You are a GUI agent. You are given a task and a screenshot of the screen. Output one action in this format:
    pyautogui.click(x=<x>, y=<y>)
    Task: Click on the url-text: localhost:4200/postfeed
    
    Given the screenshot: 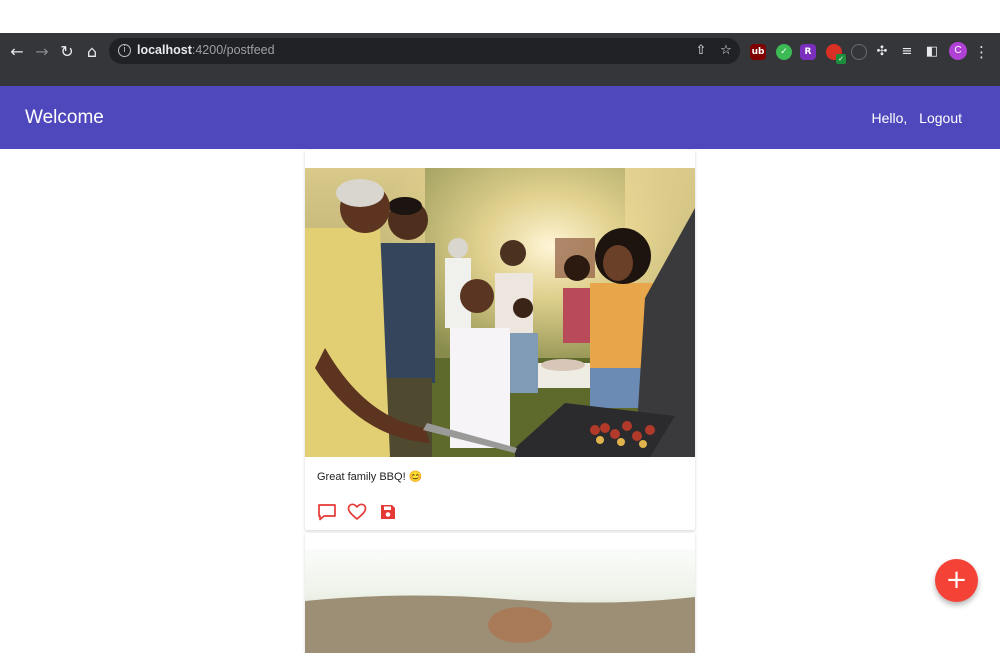 What is the action you would take?
    pyautogui.click(x=206, y=50)
    